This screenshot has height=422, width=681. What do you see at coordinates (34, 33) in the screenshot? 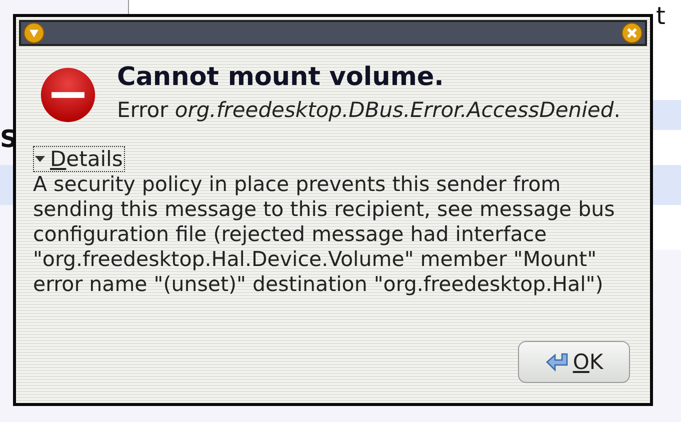
I see `menu-icon` at bounding box center [34, 33].